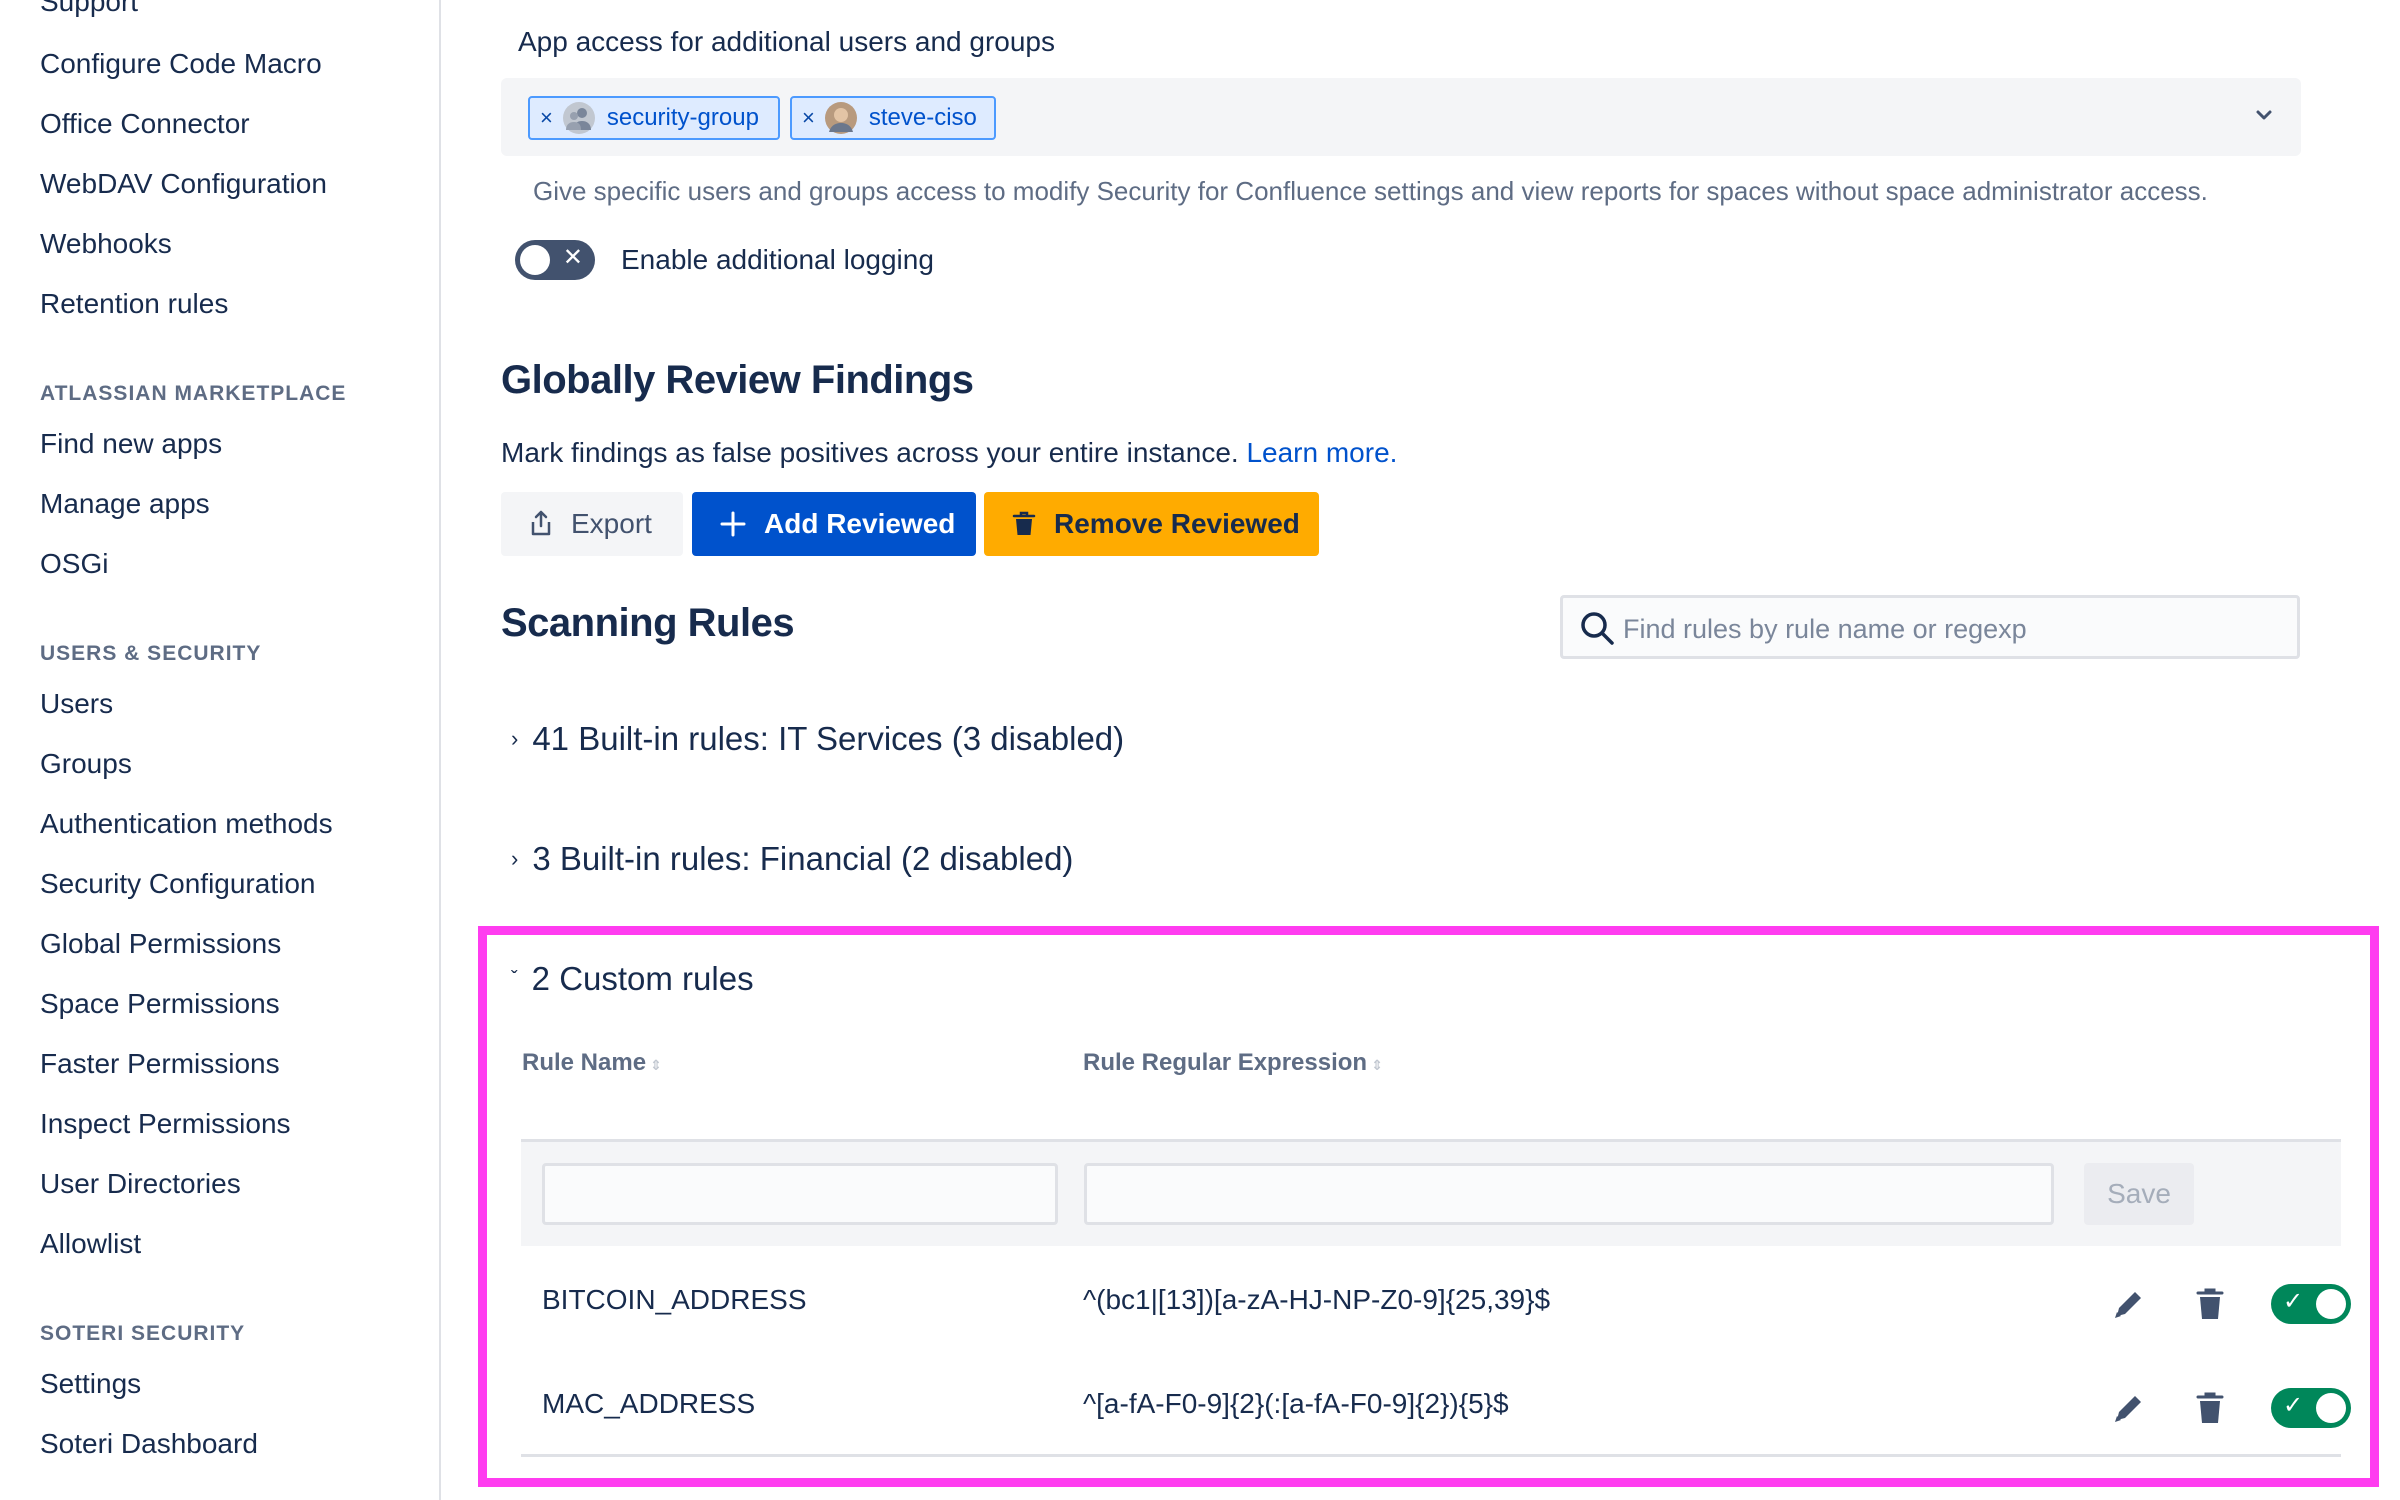  I want to click on sidebar-item-support: Support, so click(89, 9).